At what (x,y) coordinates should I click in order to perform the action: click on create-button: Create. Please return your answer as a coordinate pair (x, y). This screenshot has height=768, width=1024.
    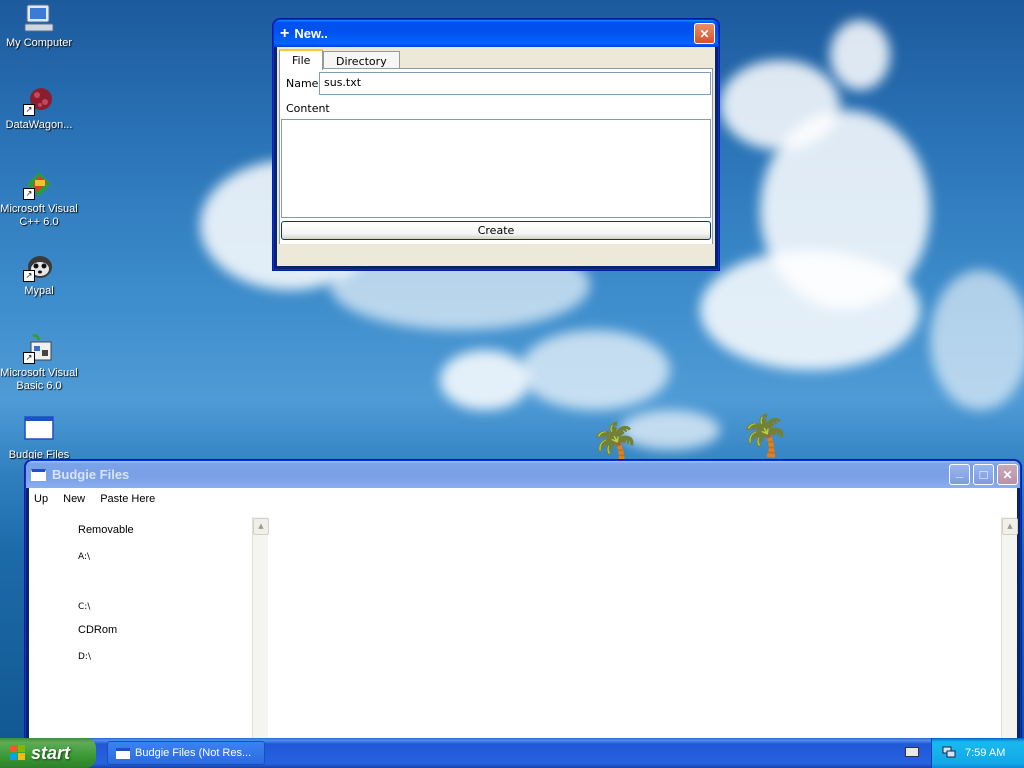
    Looking at the image, I should click on (496, 230).